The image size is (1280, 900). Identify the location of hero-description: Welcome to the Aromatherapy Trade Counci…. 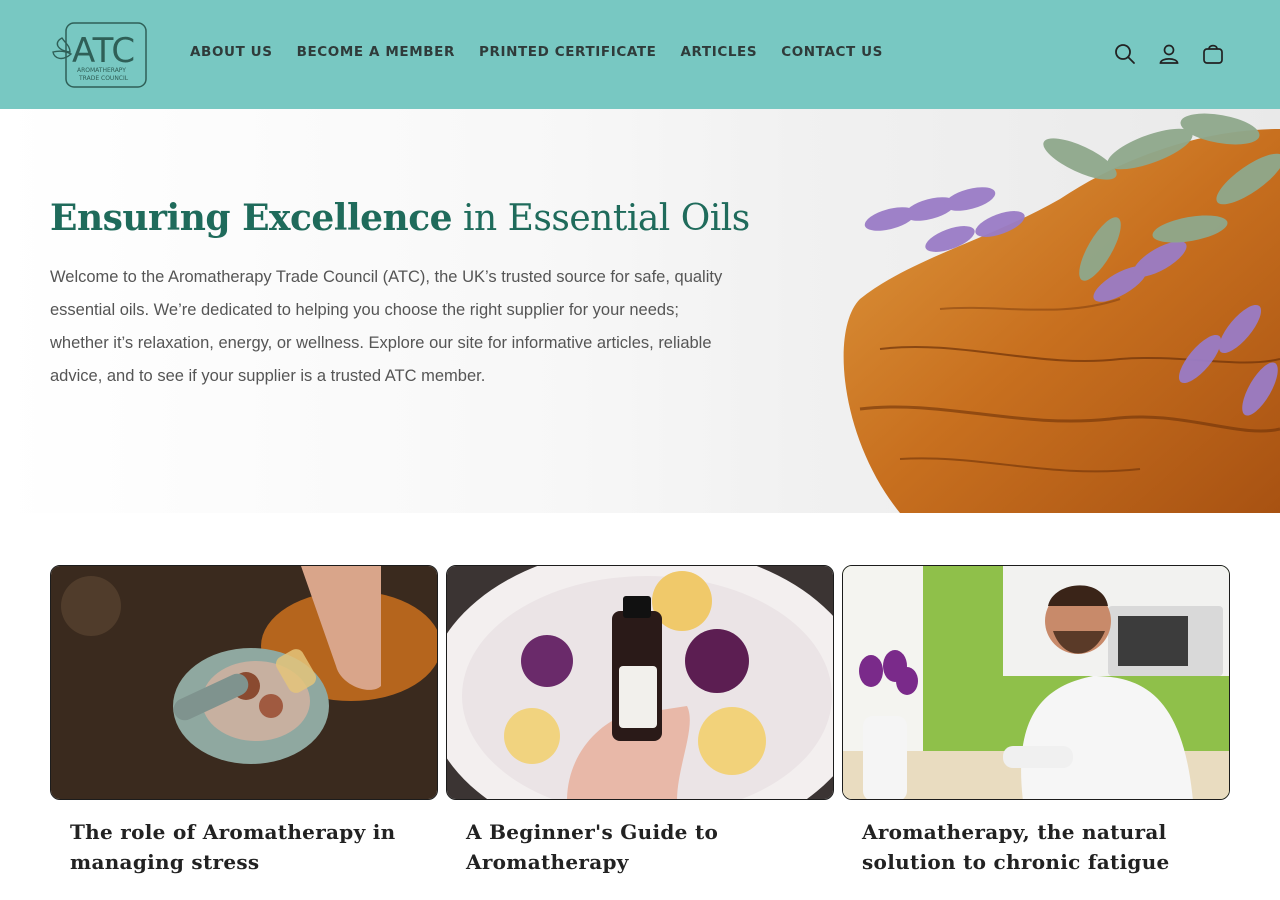
(386, 326).